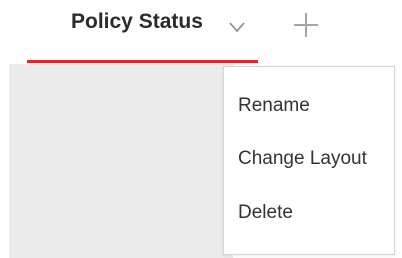 Image resolution: width=402 pixels, height=258 pixels. I want to click on tab-label: Policy Status, so click(137, 21).